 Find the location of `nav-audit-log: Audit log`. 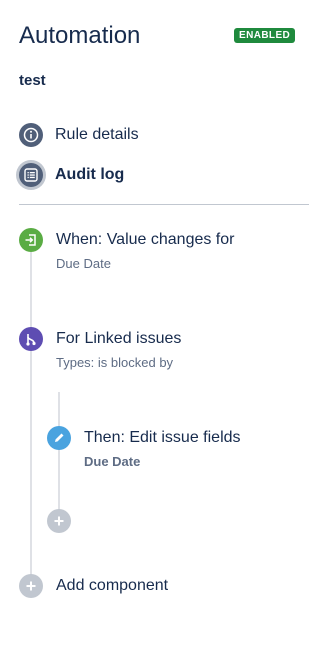

nav-audit-log: Audit log is located at coordinates (71, 175).